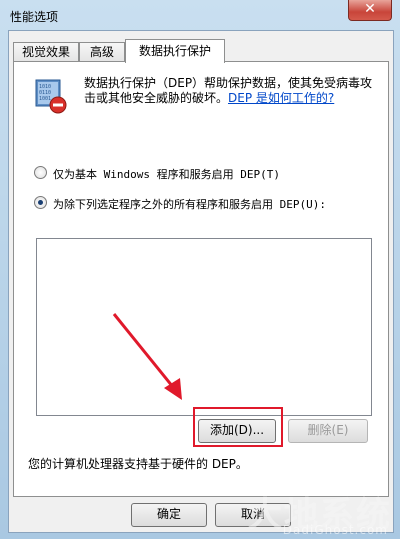  I want to click on highlight-box-annotation, so click(238, 427).